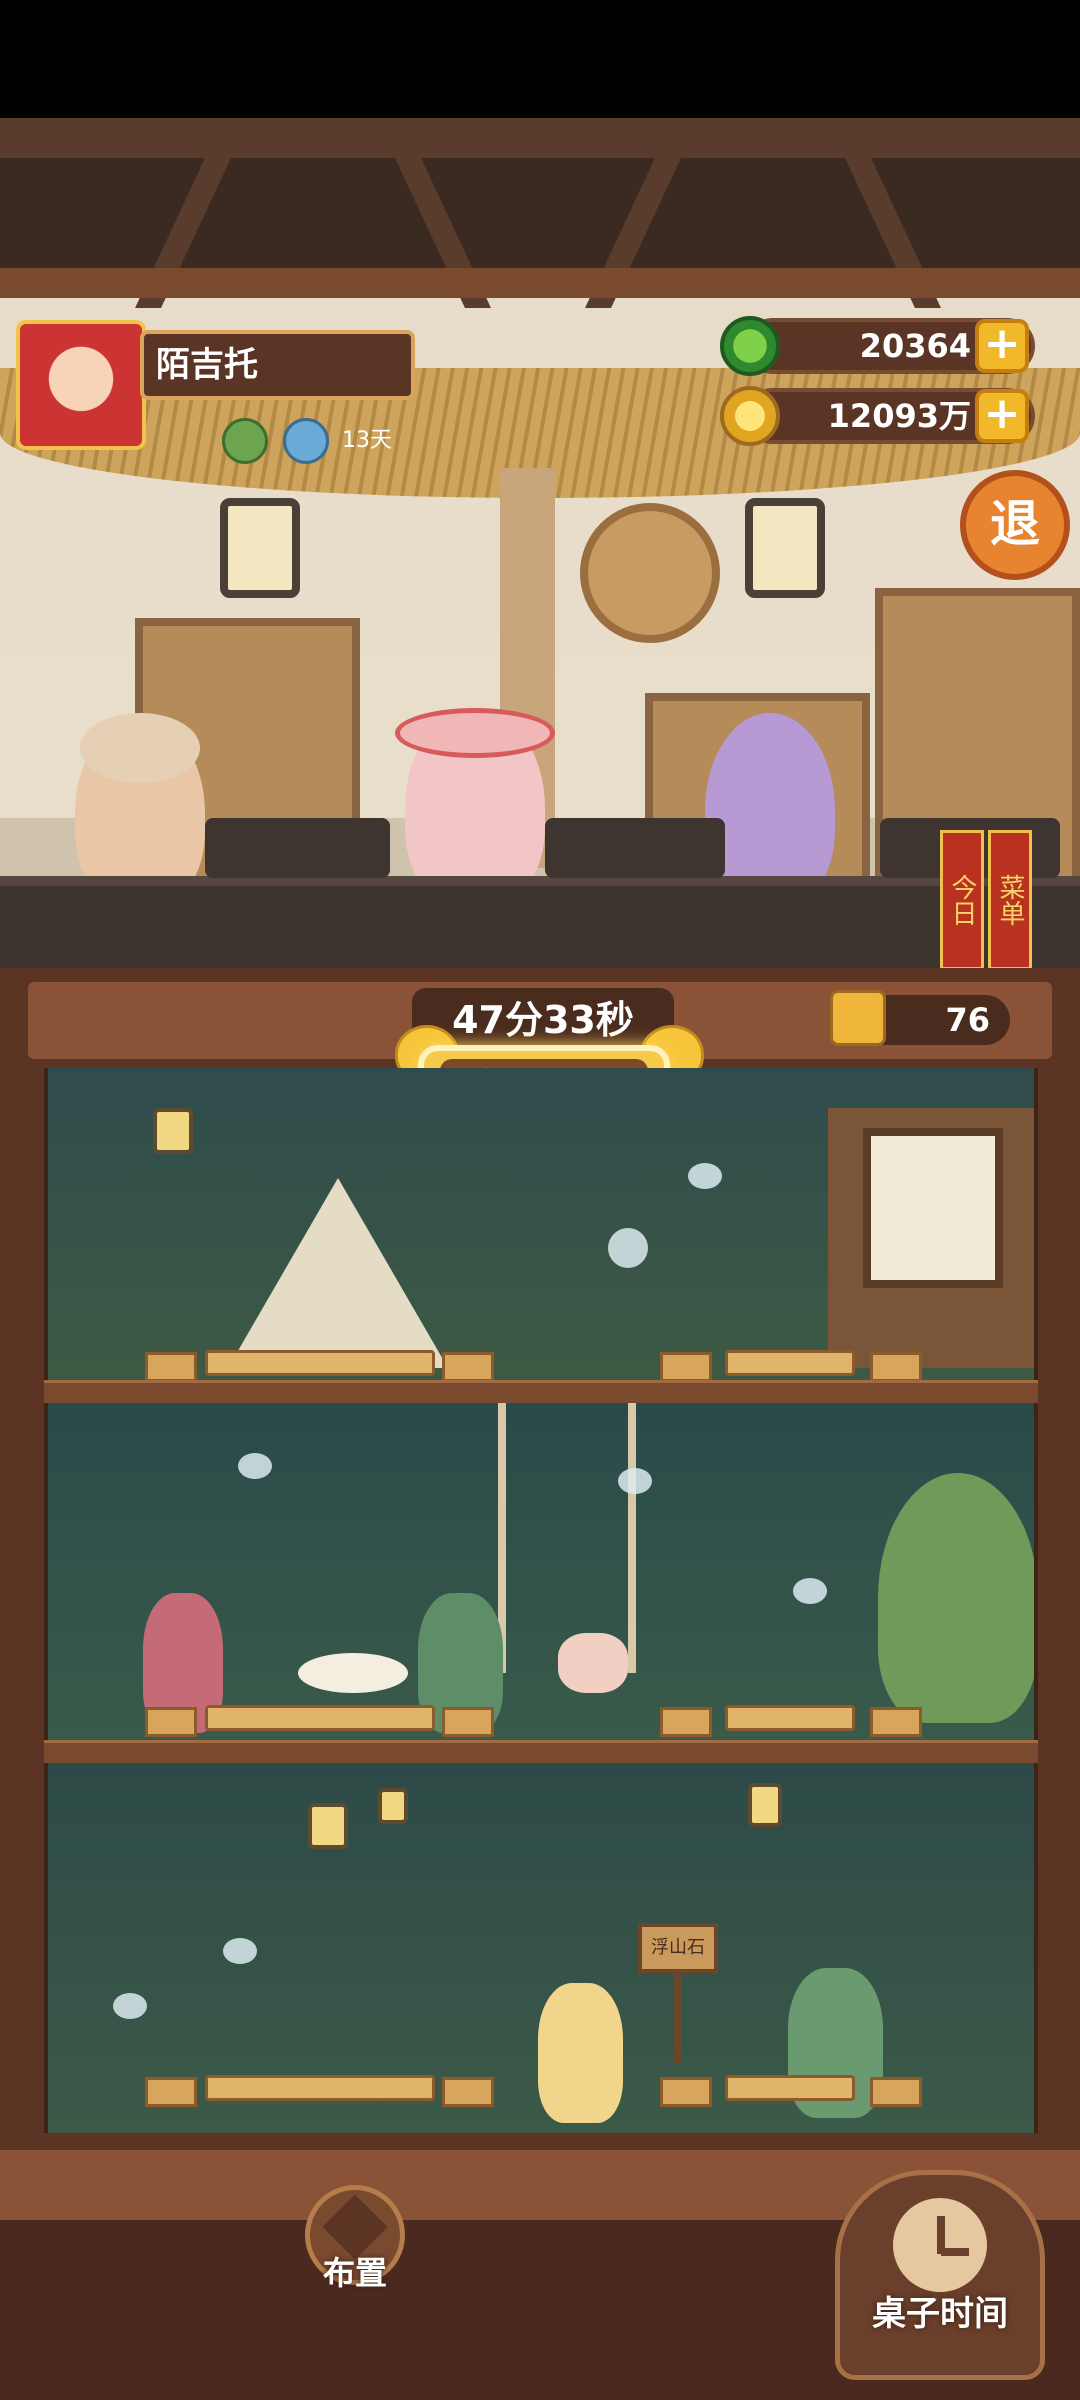  Describe the element at coordinates (956, 1598) in the screenshot. I see `green-dragon` at that location.